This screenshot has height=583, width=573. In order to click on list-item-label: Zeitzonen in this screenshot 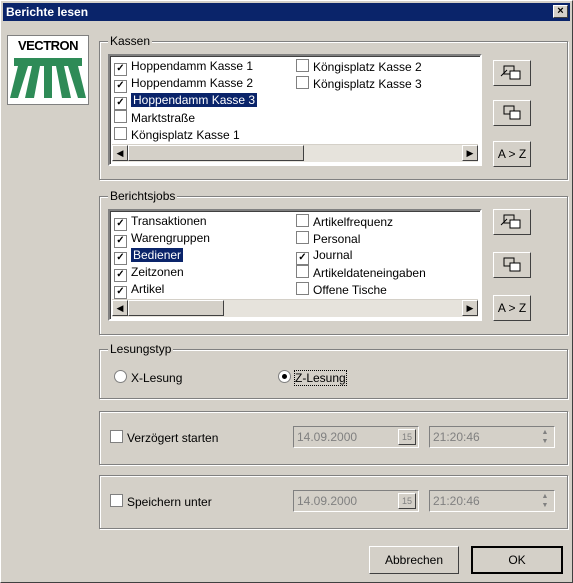, I will do `click(157, 272)`.